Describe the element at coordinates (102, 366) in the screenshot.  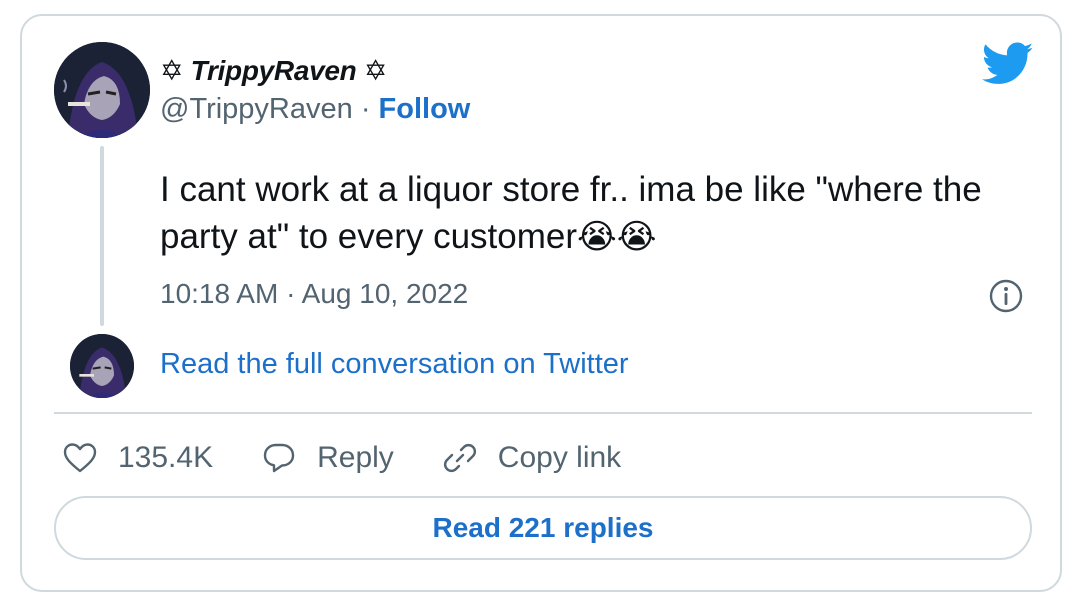
I see `conversation-avatar` at that location.